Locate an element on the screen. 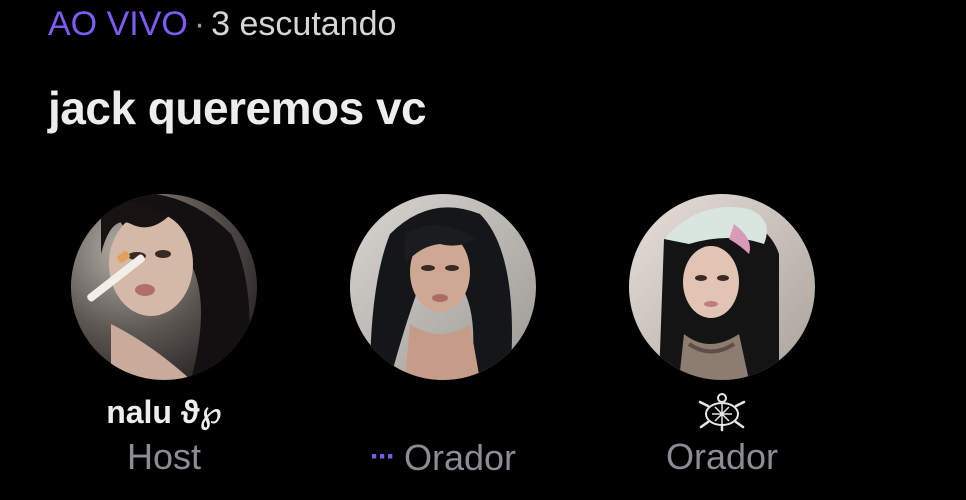  space-status: AO VIVO · 3 escutando is located at coordinates (222, 24).